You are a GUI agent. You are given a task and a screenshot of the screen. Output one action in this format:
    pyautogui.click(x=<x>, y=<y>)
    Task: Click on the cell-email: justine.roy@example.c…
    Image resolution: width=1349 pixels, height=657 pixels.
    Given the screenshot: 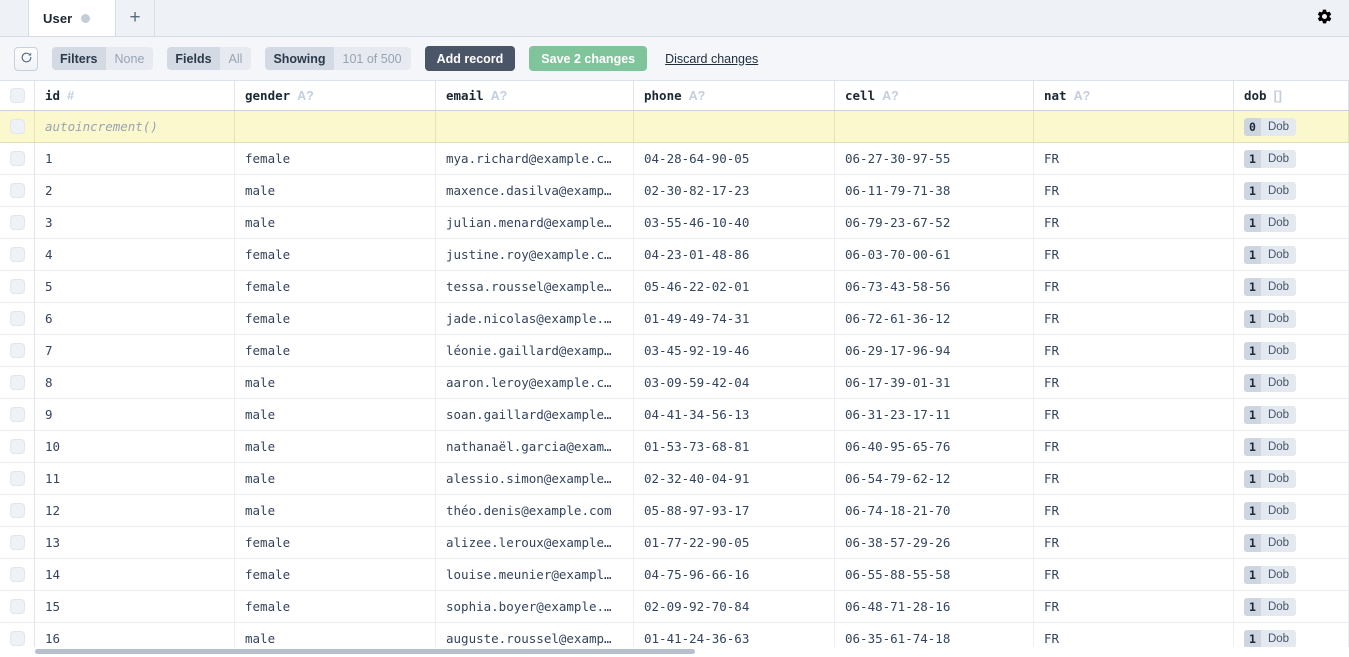 What is the action you would take?
    pyautogui.click(x=535, y=254)
    